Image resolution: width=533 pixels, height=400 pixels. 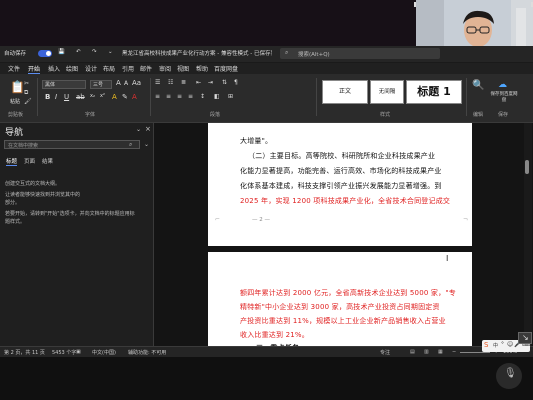 I want to click on ime-emoji-icon: ☺, so click(x=510, y=344).